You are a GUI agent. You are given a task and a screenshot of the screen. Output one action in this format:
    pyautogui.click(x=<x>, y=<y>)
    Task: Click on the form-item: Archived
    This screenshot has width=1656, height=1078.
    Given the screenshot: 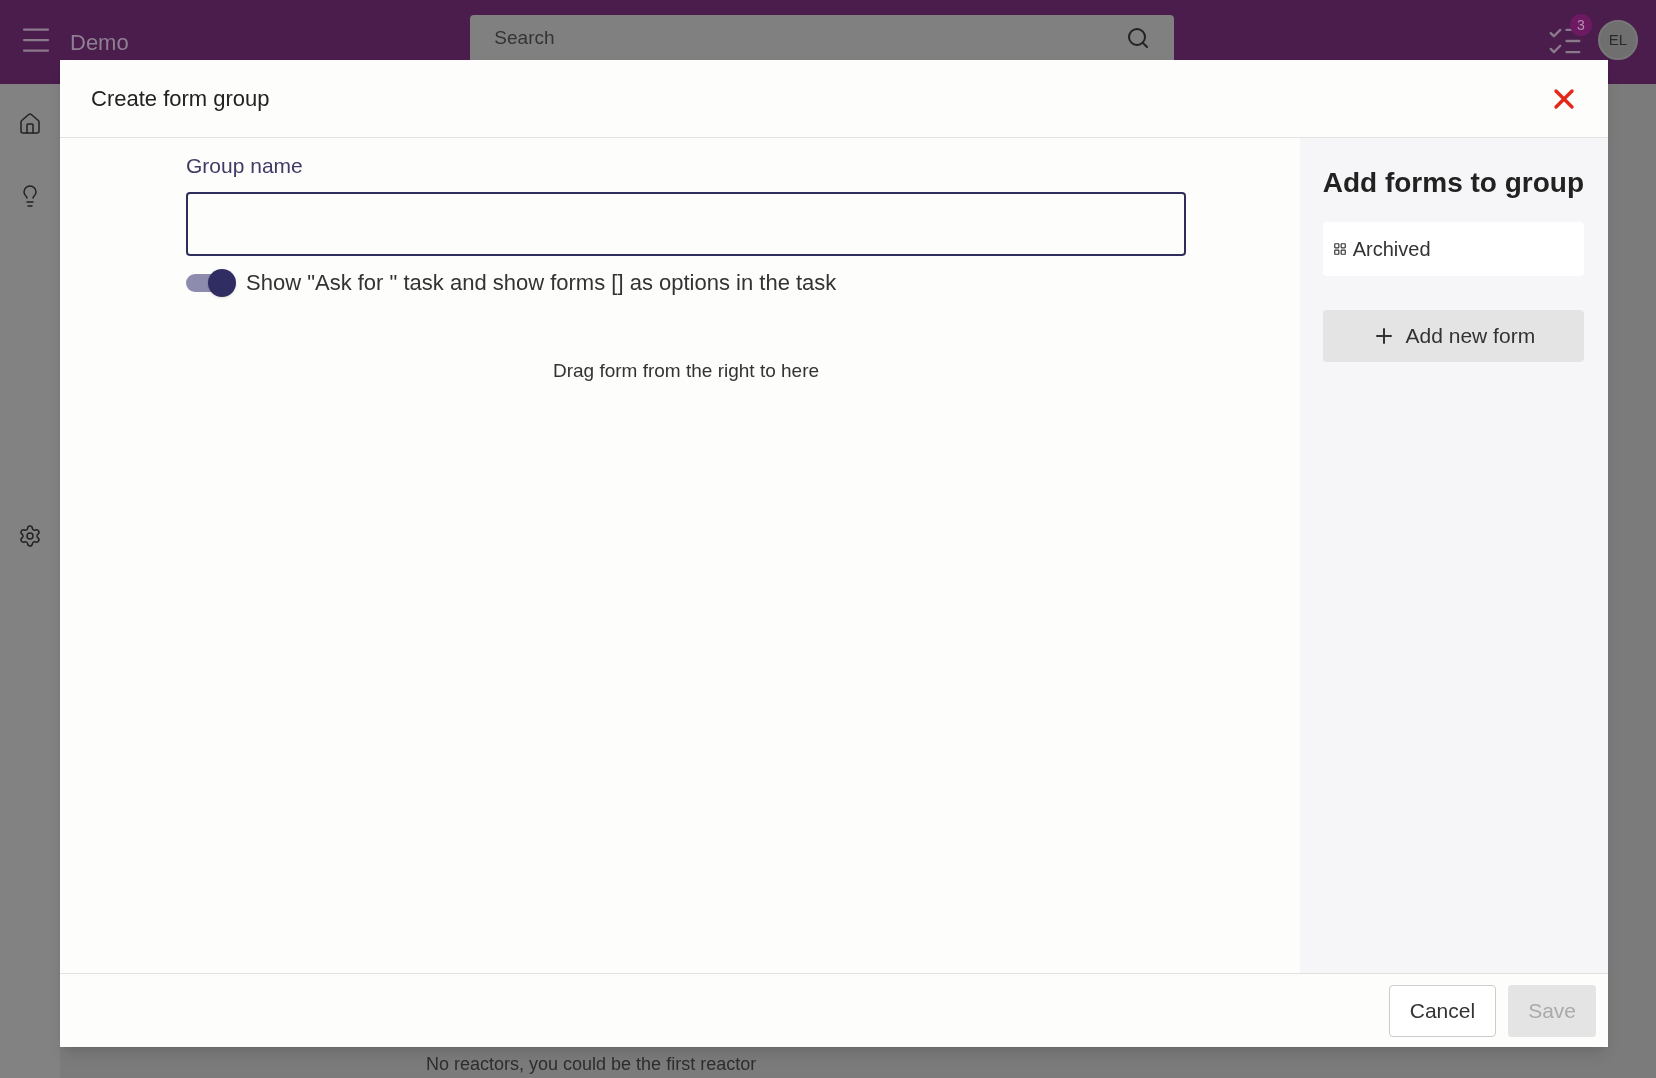 What is the action you would take?
    pyautogui.click(x=1453, y=249)
    